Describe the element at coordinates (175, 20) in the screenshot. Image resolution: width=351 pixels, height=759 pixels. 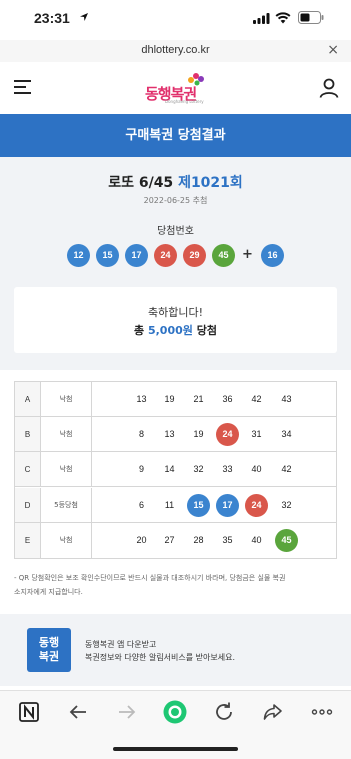
I see `status-bar: 23:31` at that location.